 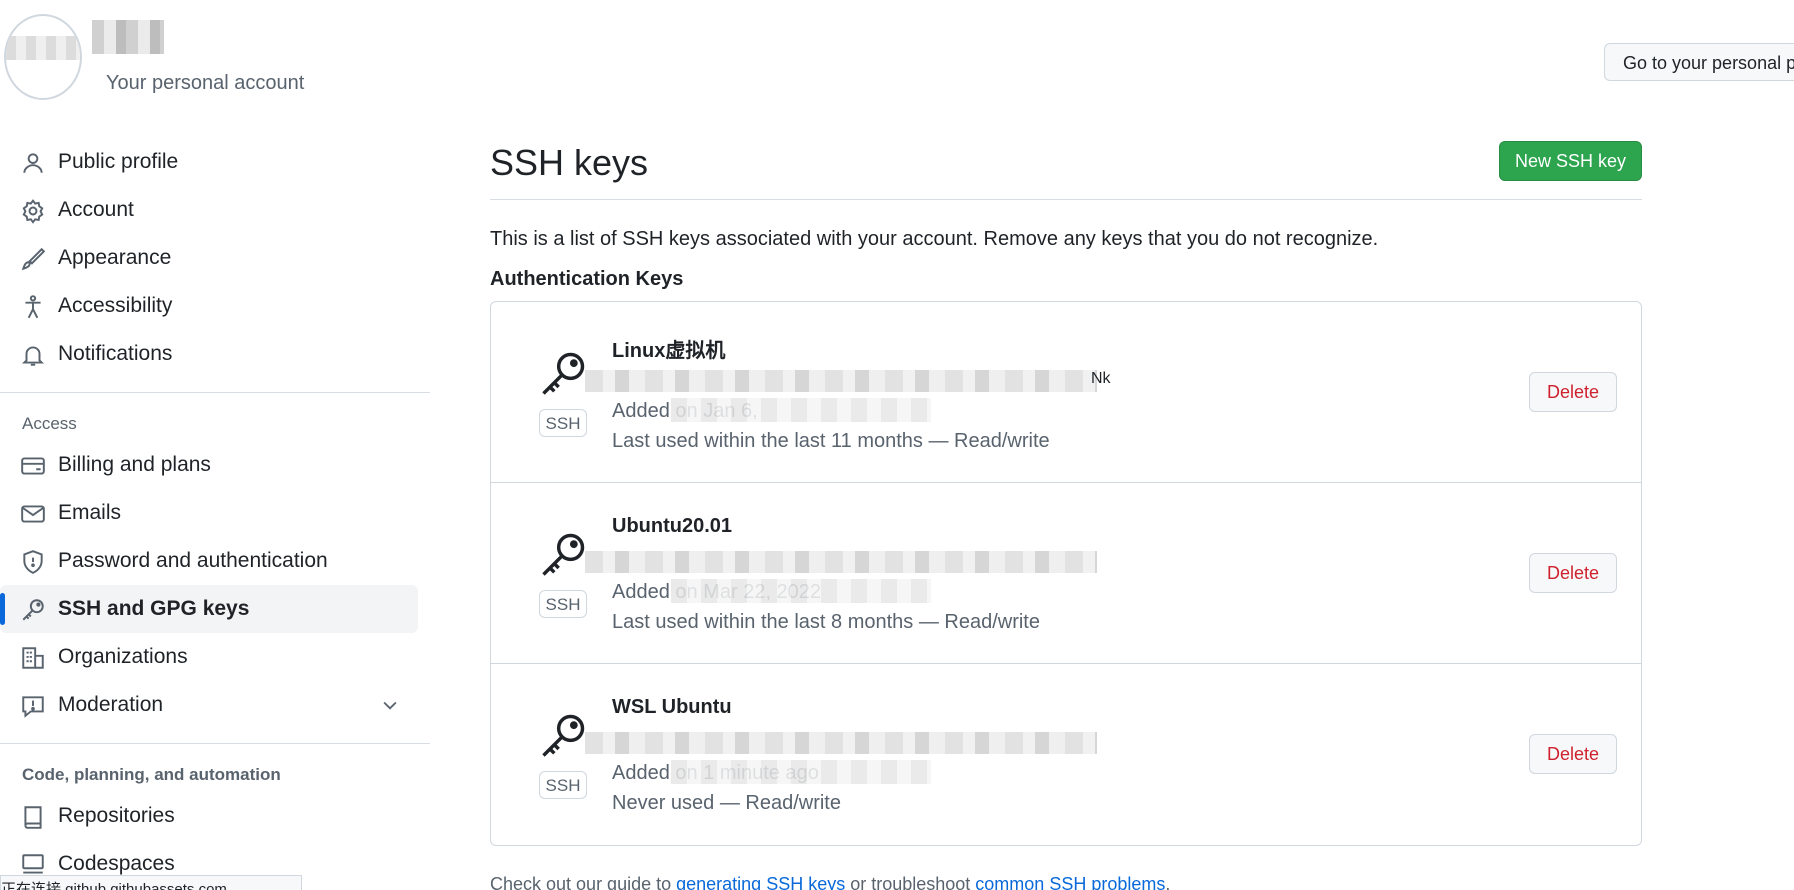 What do you see at coordinates (115, 305) in the screenshot?
I see `sidebar-item-label: Accessibility` at bounding box center [115, 305].